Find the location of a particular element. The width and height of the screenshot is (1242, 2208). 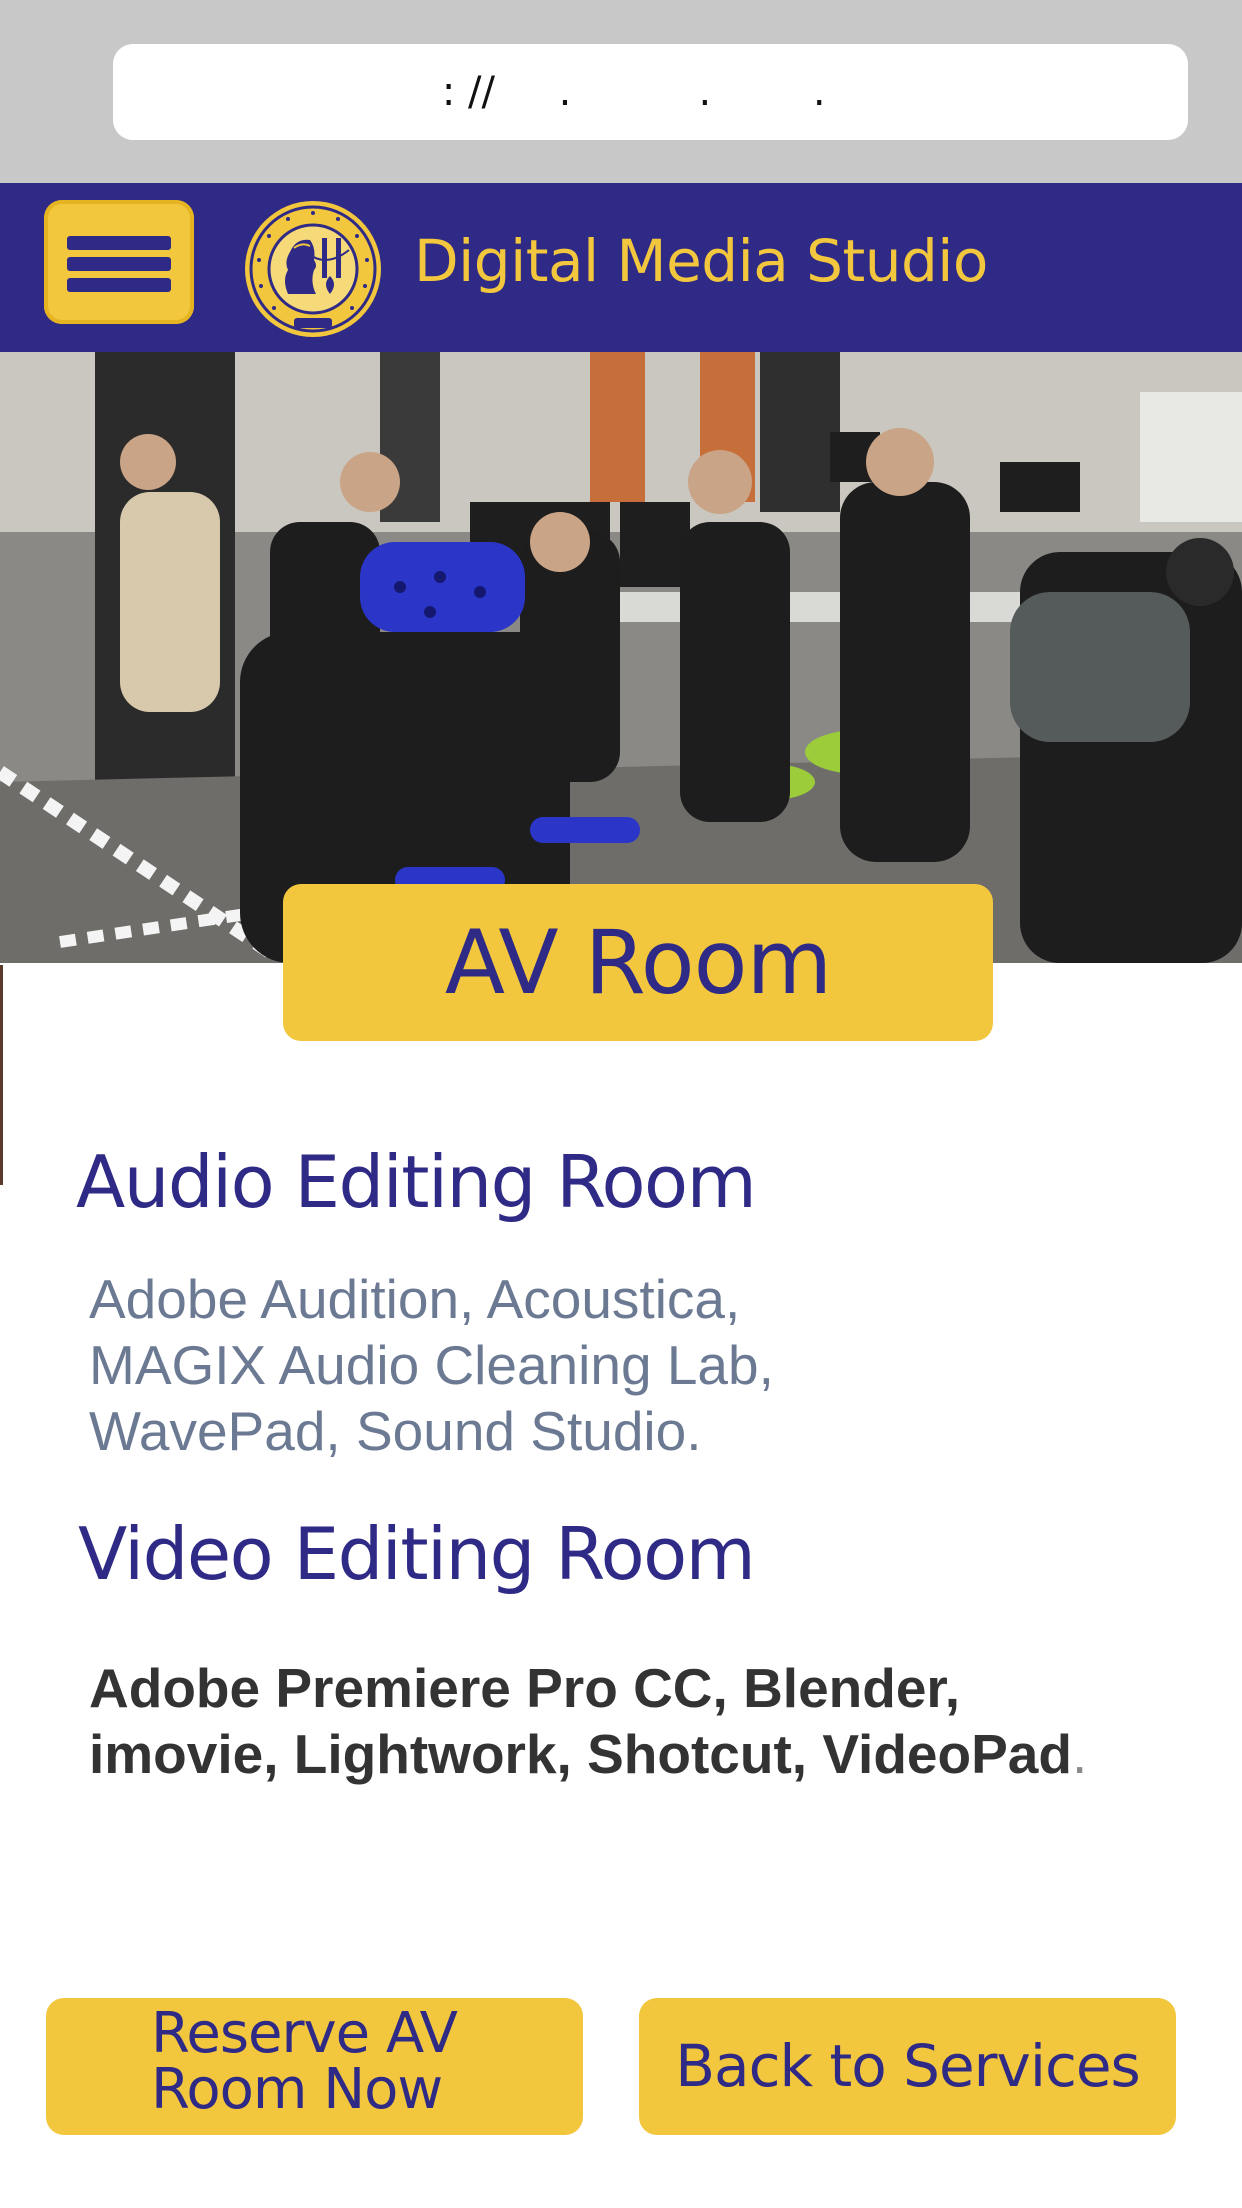

audio-section-heading: Audio Editing Room is located at coordinates (416, 1182).